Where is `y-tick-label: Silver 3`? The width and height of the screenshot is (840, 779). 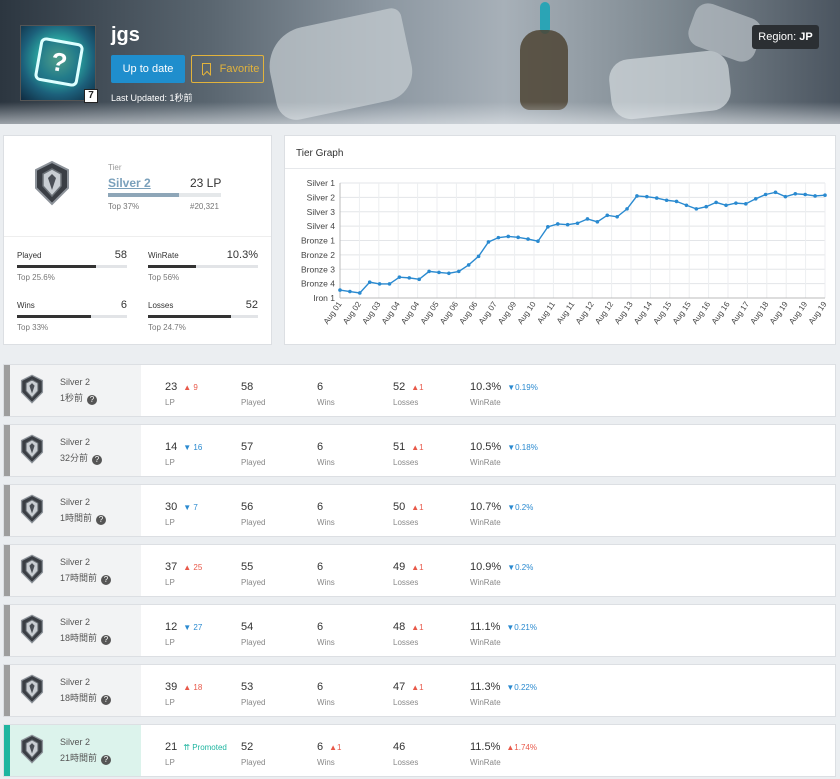 y-tick-label: Silver 3 is located at coordinates (321, 212).